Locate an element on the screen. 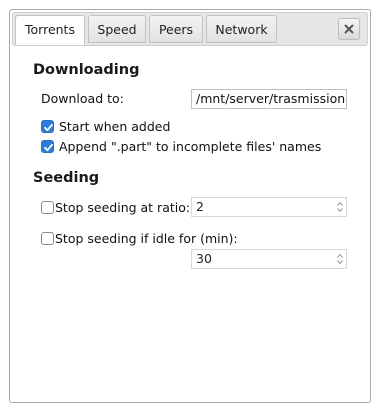  tab-speed: Speed is located at coordinates (117, 29).